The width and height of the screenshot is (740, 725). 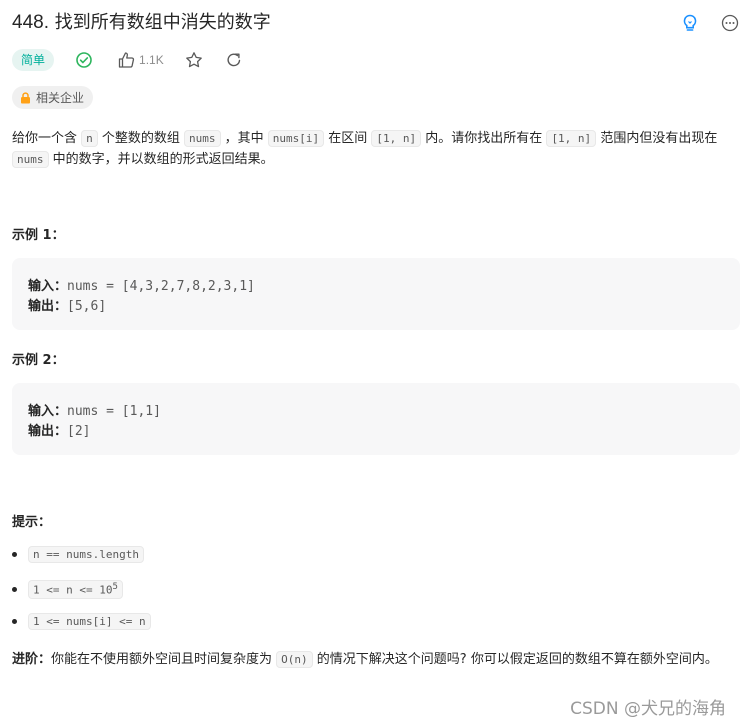 I want to click on desc-text: 内。请你找出所有在, so click(x=484, y=138).